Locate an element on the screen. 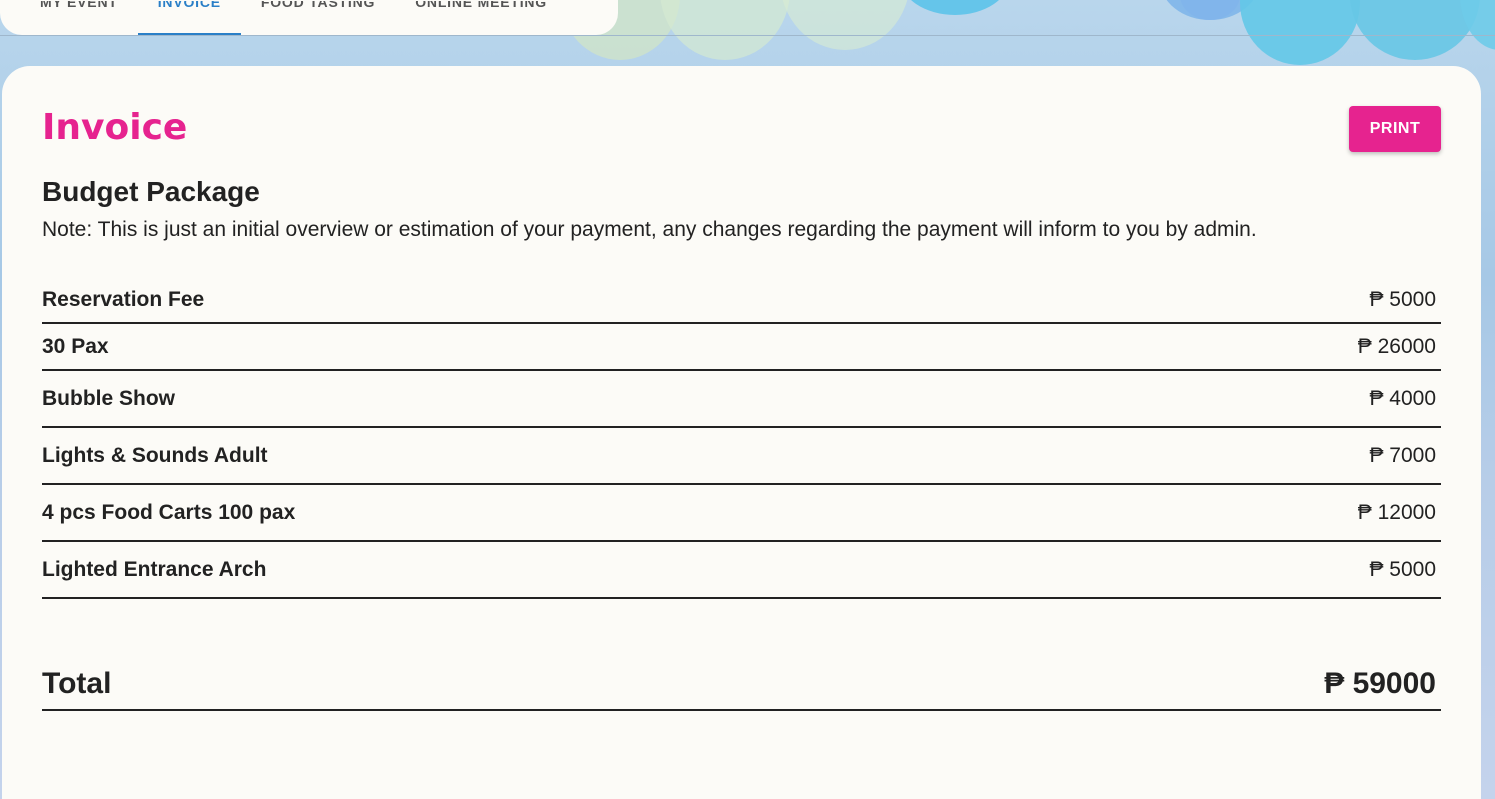 The height and width of the screenshot is (799, 1495). item-amount: ₱ 26000 is located at coordinates (1396, 346).